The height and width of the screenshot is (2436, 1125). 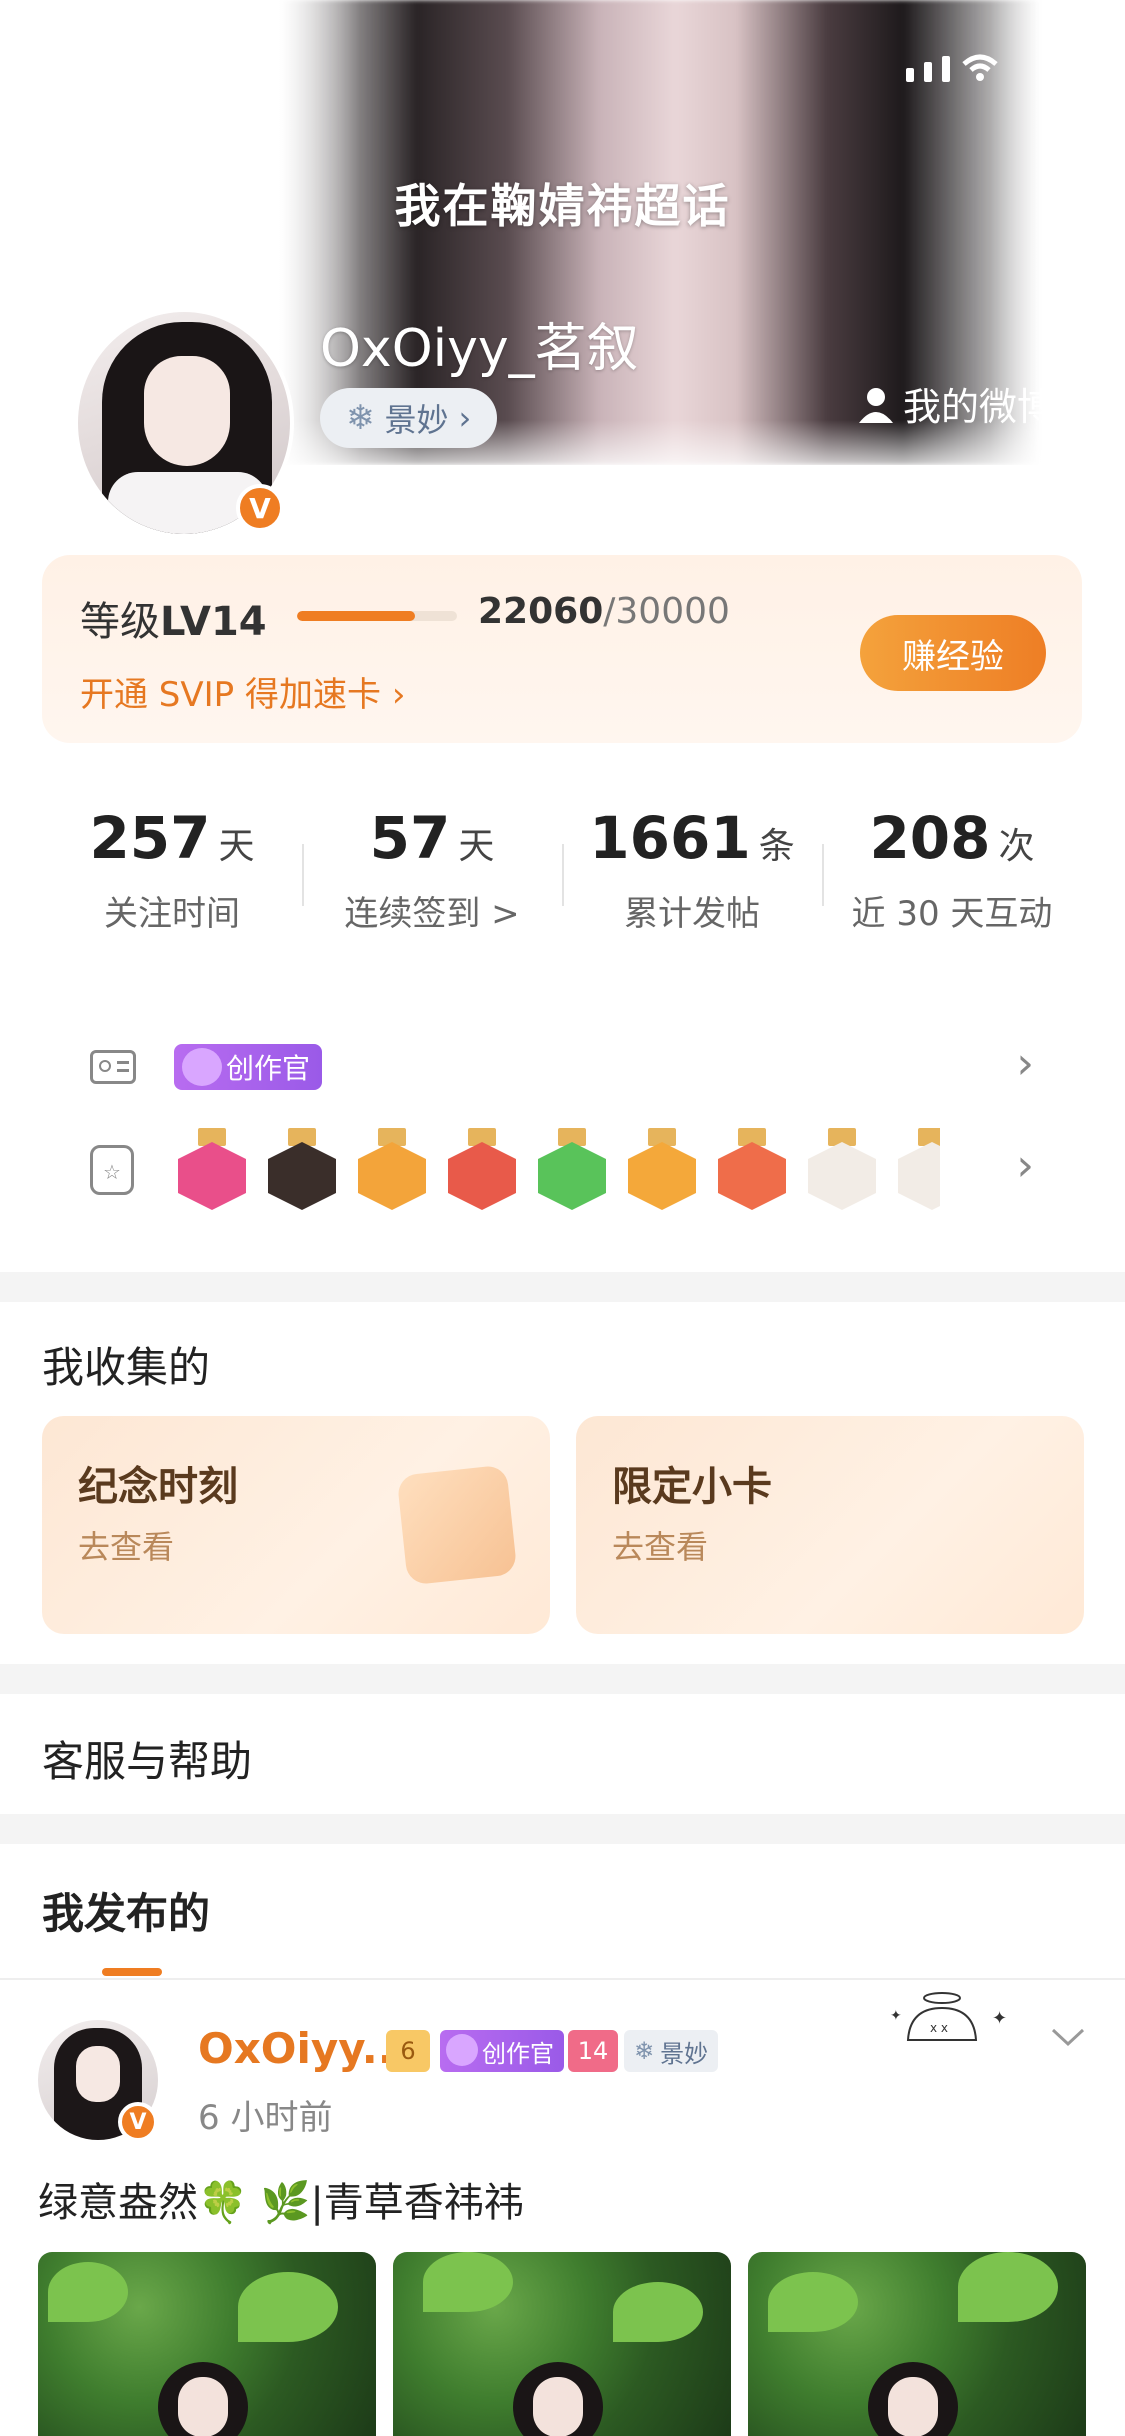 What do you see at coordinates (242, 691) in the screenshot?
I see `svip-link: 开通 SVIP 得加速卡 ›` at bounding box center [242, 691].